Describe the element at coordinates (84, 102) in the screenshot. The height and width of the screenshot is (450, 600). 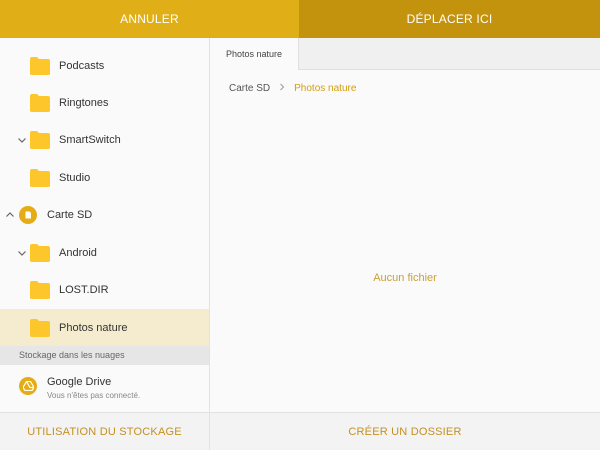
I see `tree-item-label: Ringtones` at that location.